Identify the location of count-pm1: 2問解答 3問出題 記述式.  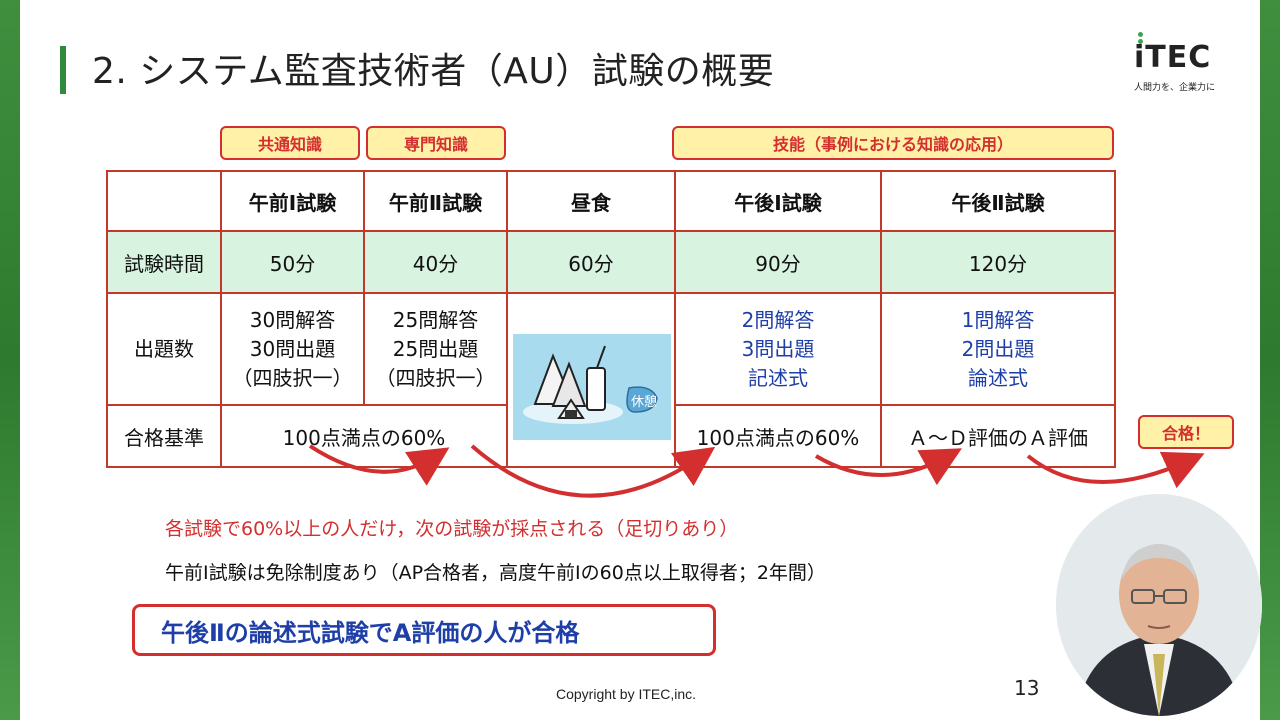
(778, 349).